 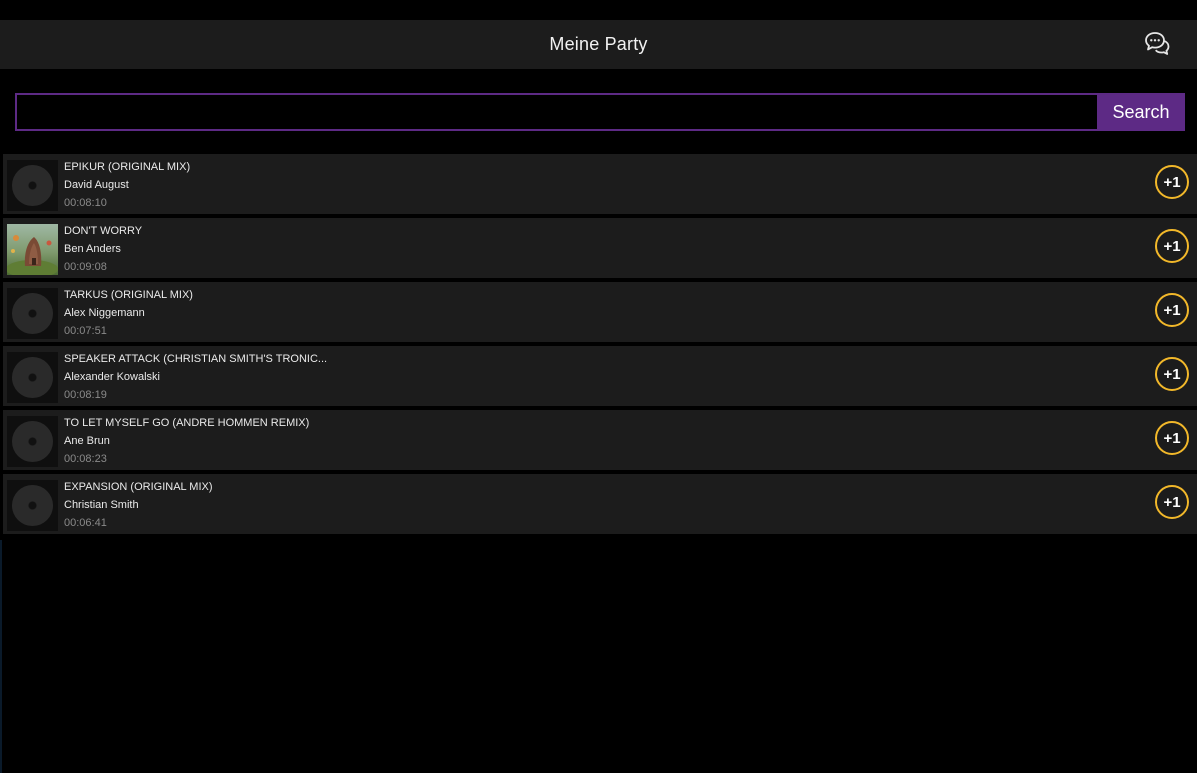 What do you see at coordinates (127, 167) in the screenshot?
I see `track-title: EPIKUR (ORIGINAL MIX)` at bounding box center [127, 167].